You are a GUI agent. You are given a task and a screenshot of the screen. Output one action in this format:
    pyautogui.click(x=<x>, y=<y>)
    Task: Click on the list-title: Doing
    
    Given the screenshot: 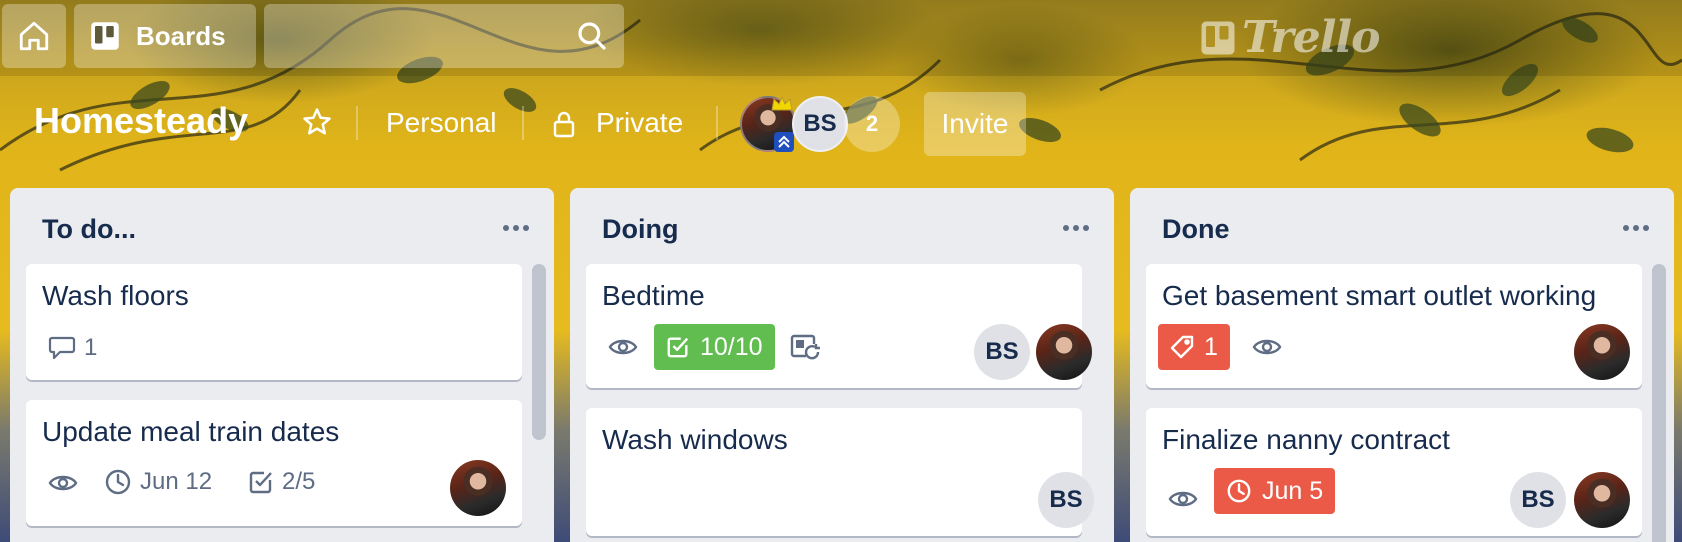 What is the action you would take?
    pyautogui.click(x=640, y=229)
    